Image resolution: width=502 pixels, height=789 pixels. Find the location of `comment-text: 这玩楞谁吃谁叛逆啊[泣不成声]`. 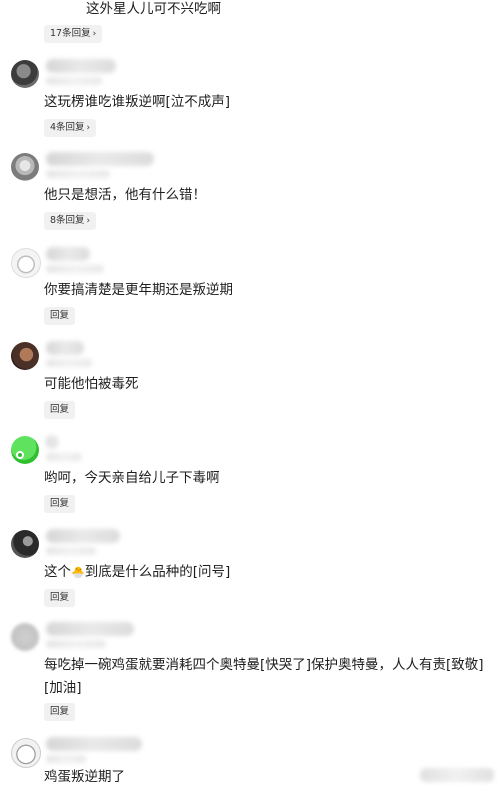

comment-text: 这玩楞谁吃谁叛逆啊[泣不成声] is located at coordinates (137, 102).